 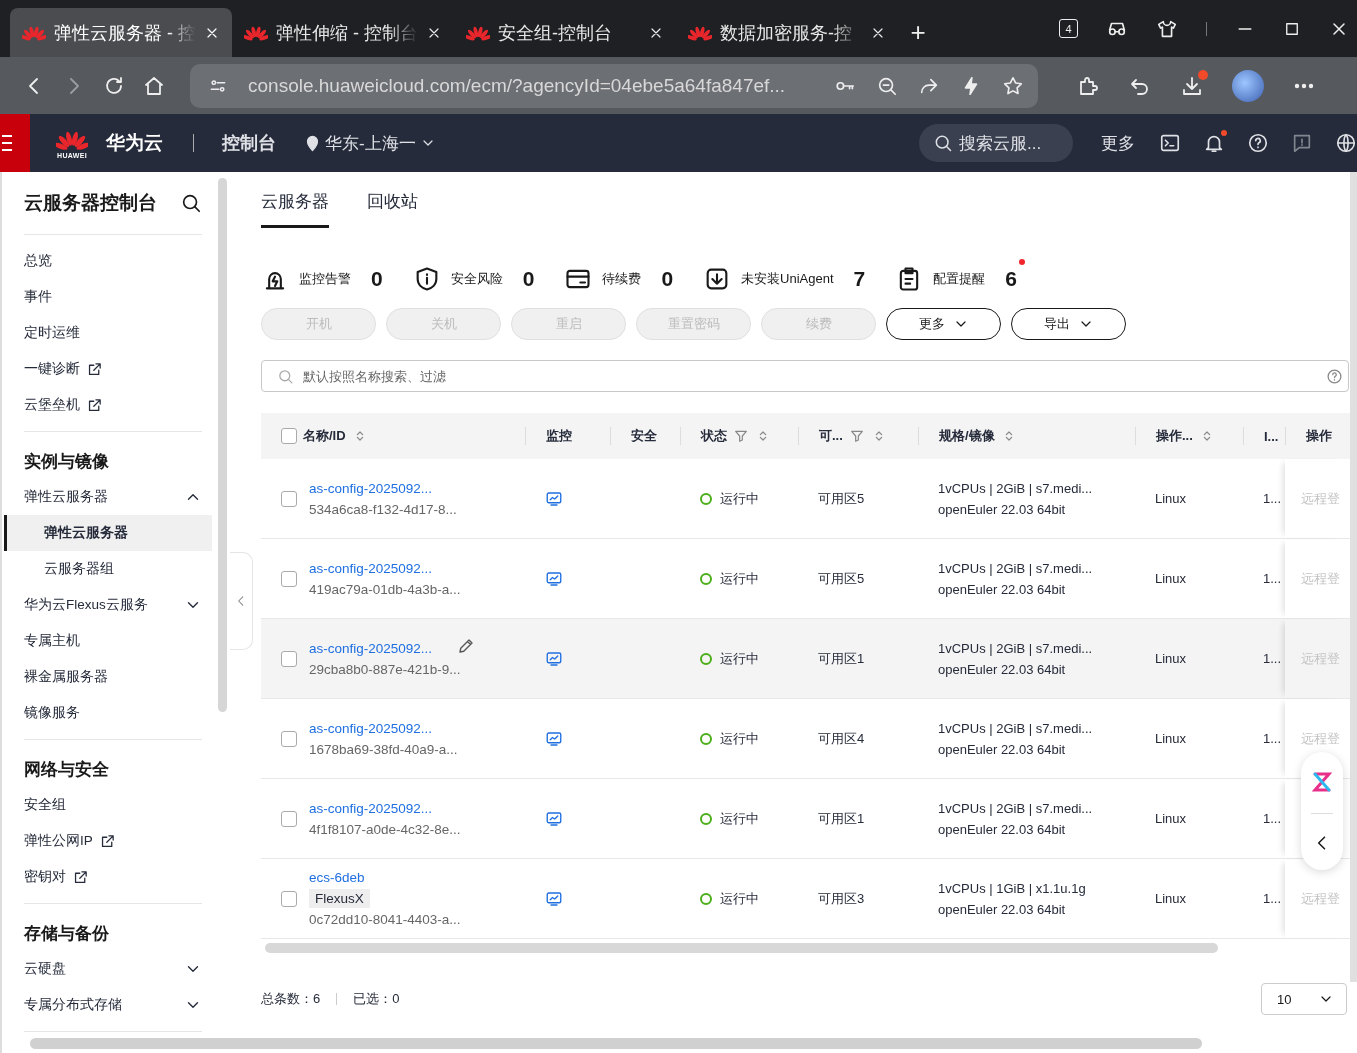 I want to click on feedback-icon, so click(x=1302, y=143).